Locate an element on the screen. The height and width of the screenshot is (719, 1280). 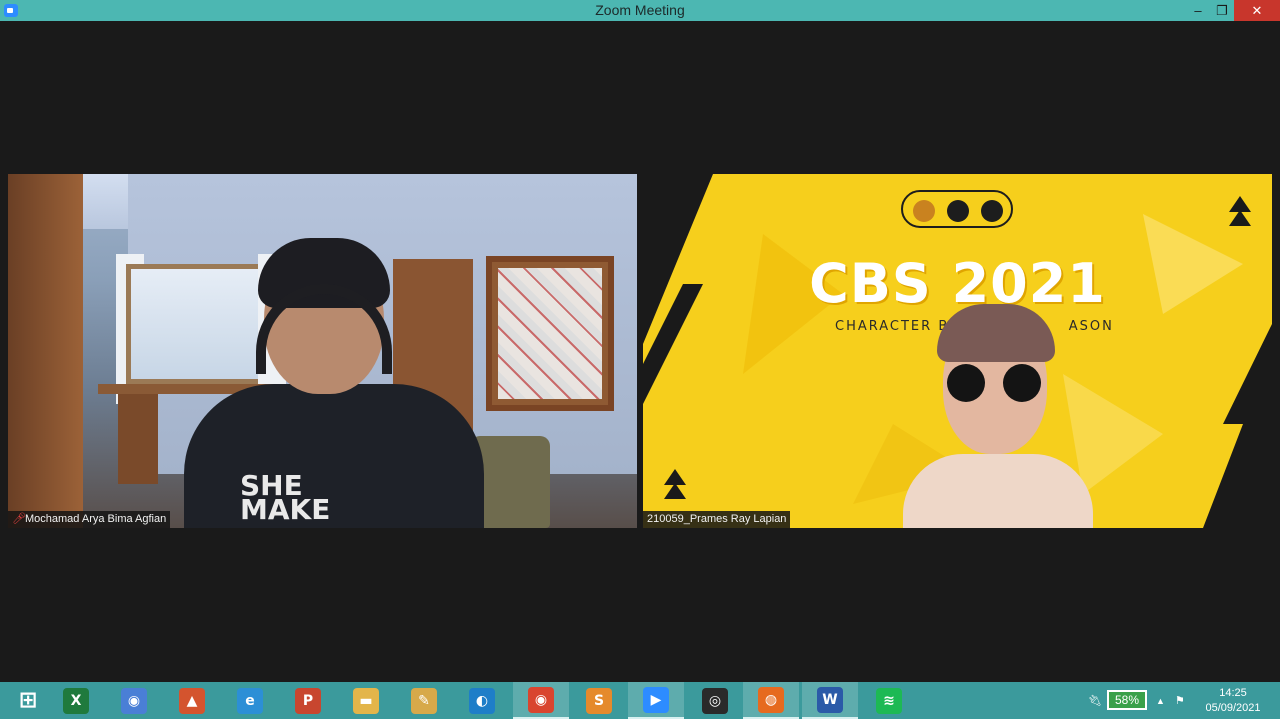
power-plug-icon: 🔌︎ is located at coordinates (1095, 700).